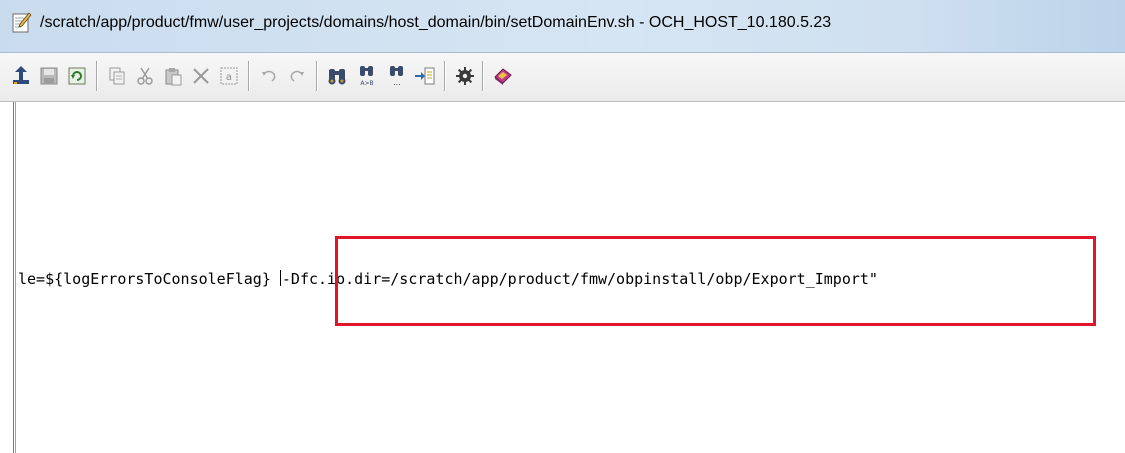  Describe the element at coordinates (425, 76) in the screenshot. I see `goto-line-icon` at that location.